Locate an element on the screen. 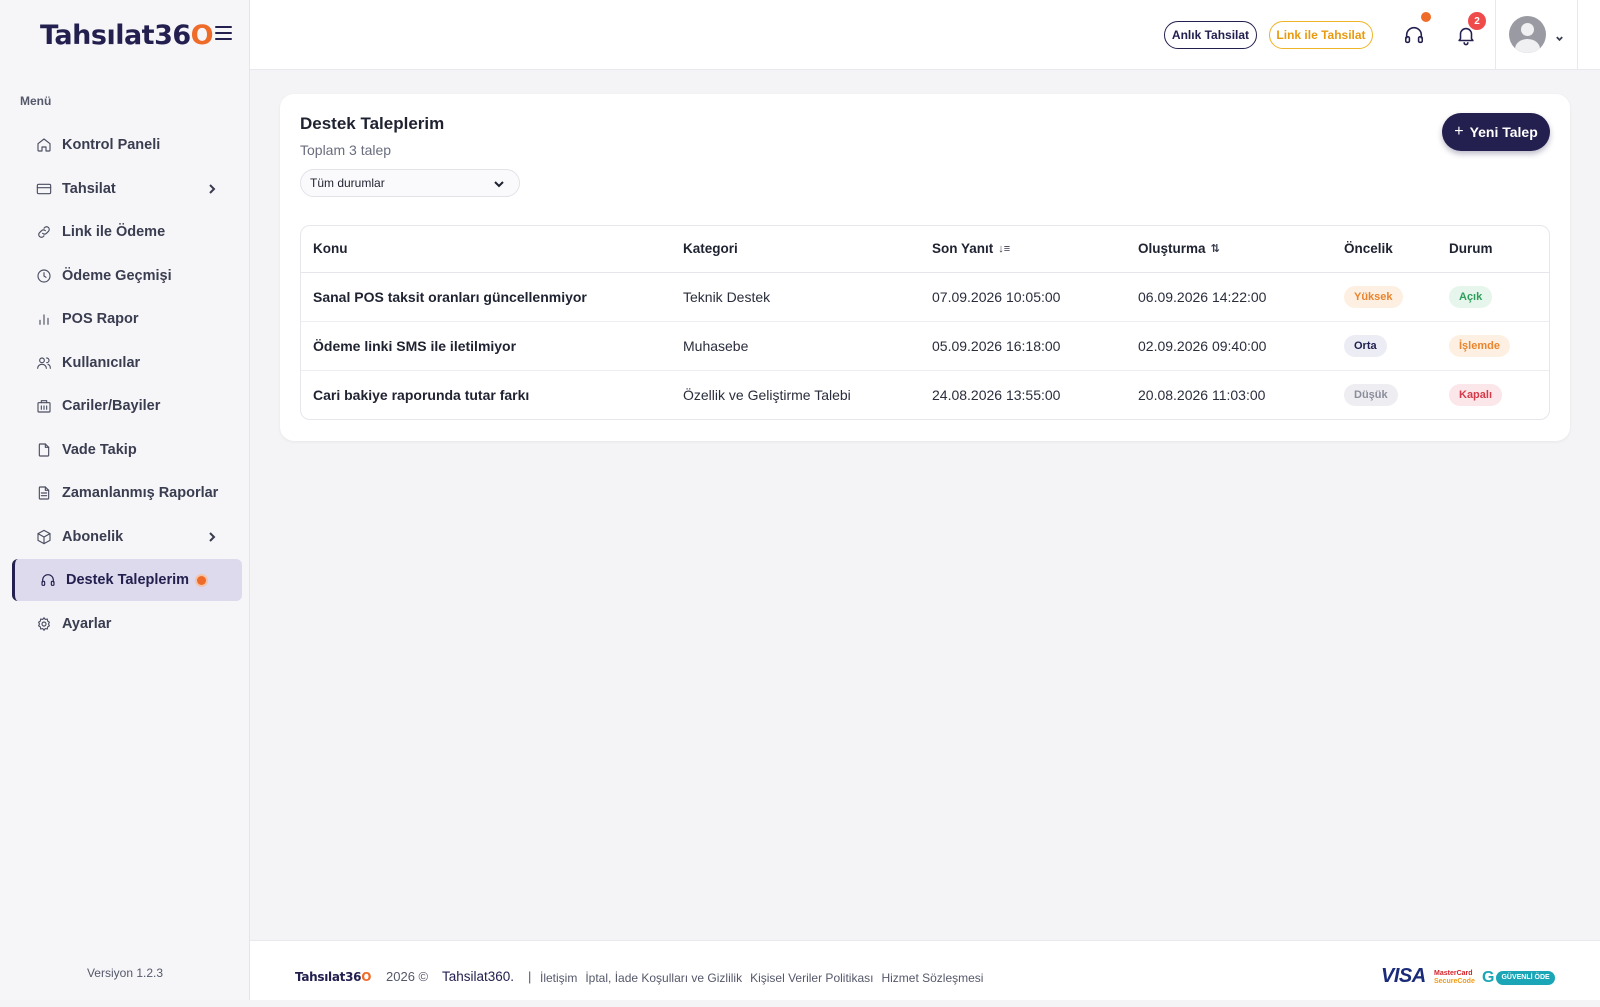  logo-text: Tahsılat36 is located at coordinates (115, 35).